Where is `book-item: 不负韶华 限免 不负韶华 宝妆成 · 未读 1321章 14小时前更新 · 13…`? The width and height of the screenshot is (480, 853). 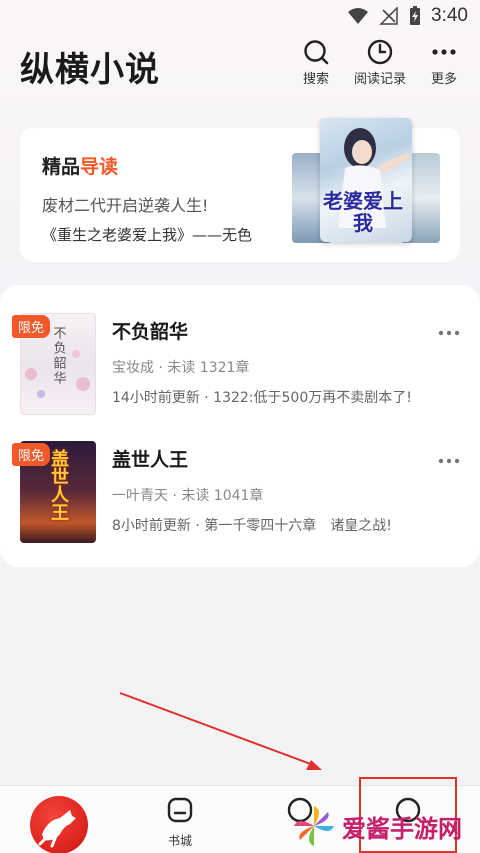
book-item: 不负韶华 限免 不负韶华 宝妆成 · 未读 1321章 14小时前更新 · 13… is located at coordinates (236, 365).